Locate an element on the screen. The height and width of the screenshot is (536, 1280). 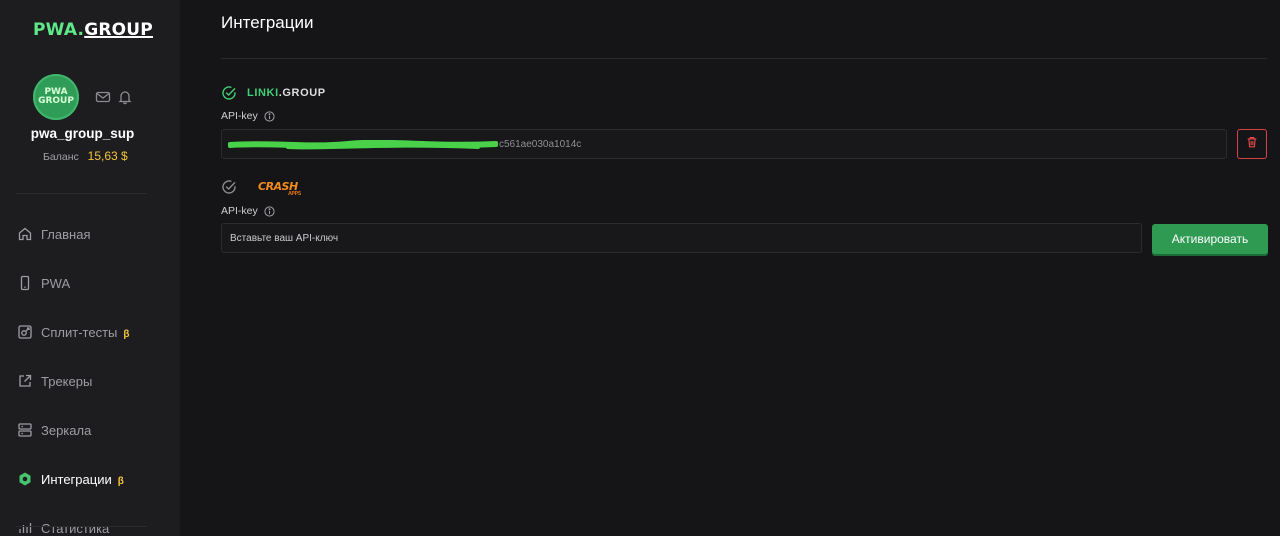
sidebar-item-label: Главная is located at coordinates (66, 234).